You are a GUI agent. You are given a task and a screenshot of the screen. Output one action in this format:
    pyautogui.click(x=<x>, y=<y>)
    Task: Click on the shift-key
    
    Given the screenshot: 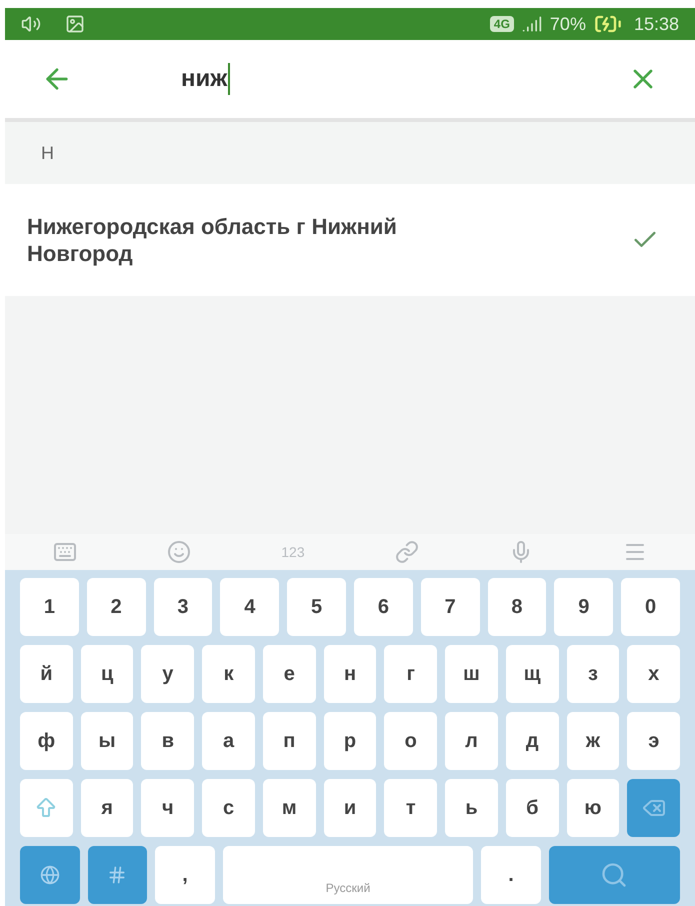 What is the action you would take?
    pyautogui.click(x=46, y=808)
    